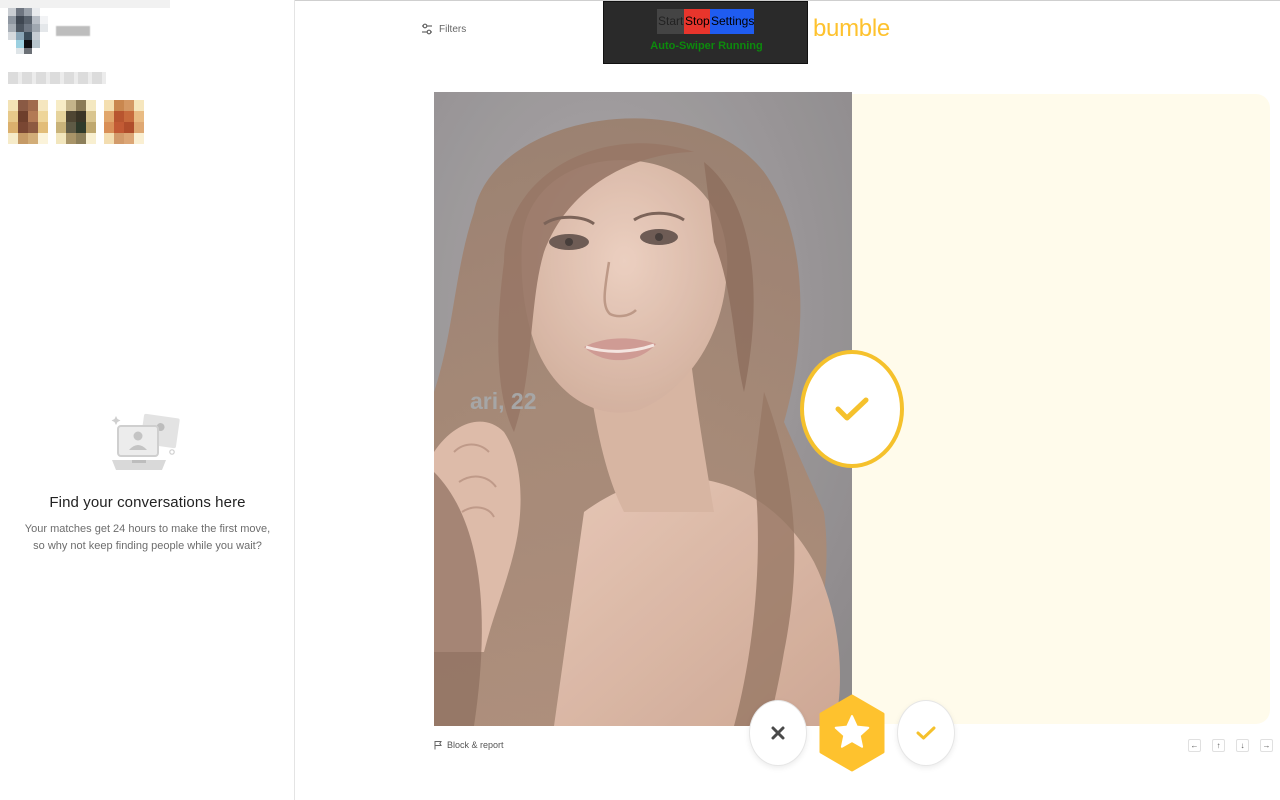 This screenshot has height=800, width=1280. What do you see at coordinates (732, 21) in the screenshot?
I see `auto-swiper-settings-button: Settings` at bounding box center [732, 21].